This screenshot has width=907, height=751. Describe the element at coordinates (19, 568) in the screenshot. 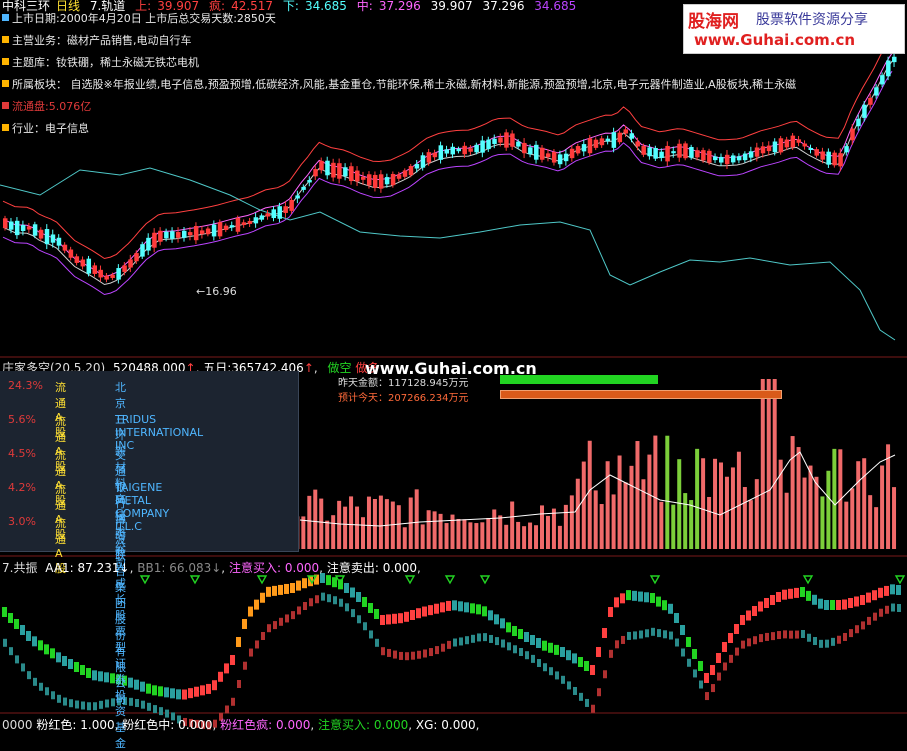

I see `panel3-title: 7.共振` at that location.